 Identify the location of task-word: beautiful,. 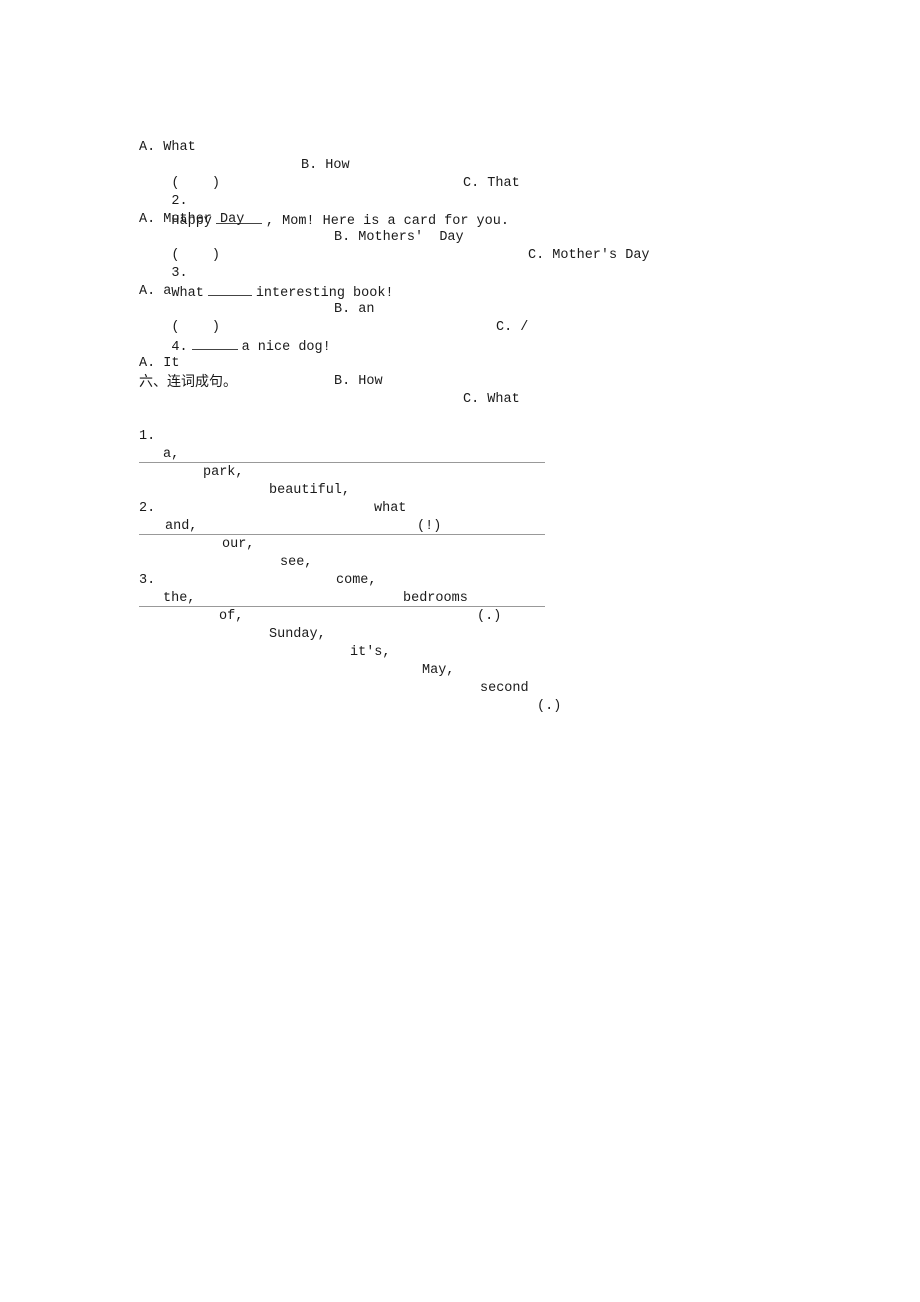
(310, 490).